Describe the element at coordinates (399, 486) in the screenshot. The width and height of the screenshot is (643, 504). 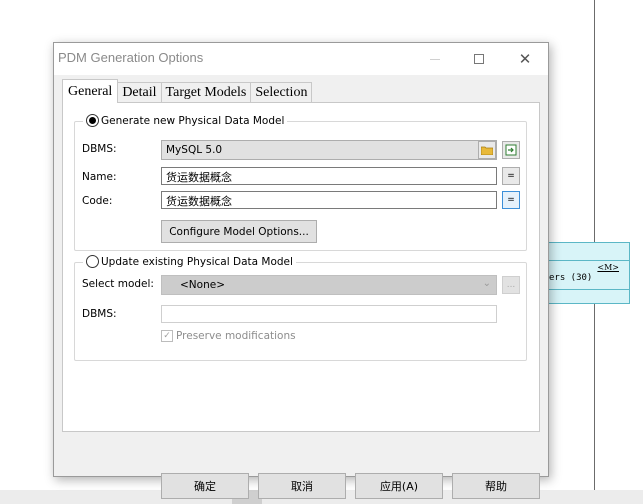
I see `apply-button: 应用(A)` at that location.